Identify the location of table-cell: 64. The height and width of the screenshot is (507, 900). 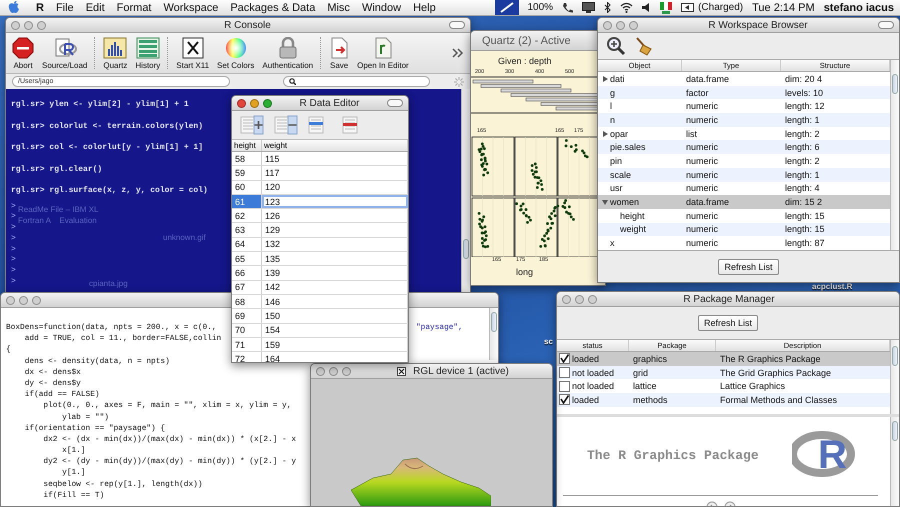
(247, 245).